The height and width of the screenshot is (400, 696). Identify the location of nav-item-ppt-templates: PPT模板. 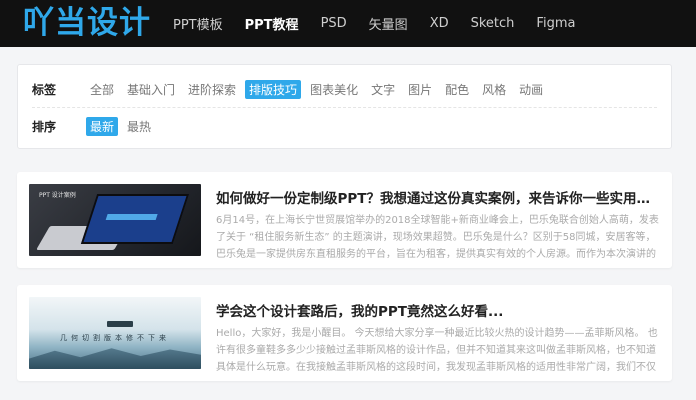
(198, 23).